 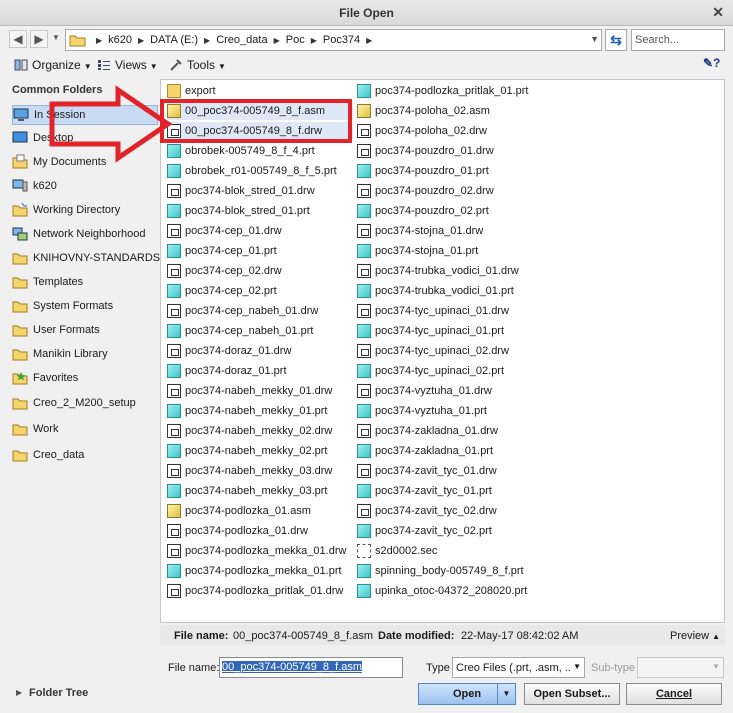 What do you see at coordinates (241, 40) in the screenshot?
I see `breadcrumb-item: Creo_data` at bounding box center [241, 40].